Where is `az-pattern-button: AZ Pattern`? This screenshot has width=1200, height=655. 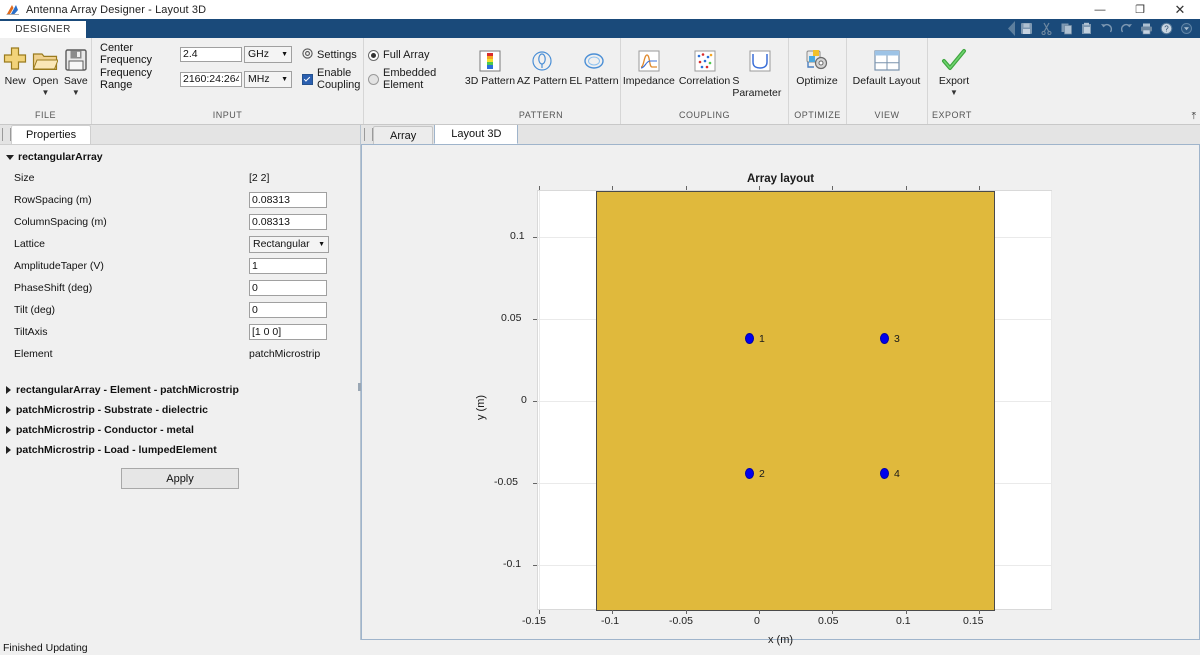
az-pattern-button: AZ Pattern is located at coordinates (542, 65).